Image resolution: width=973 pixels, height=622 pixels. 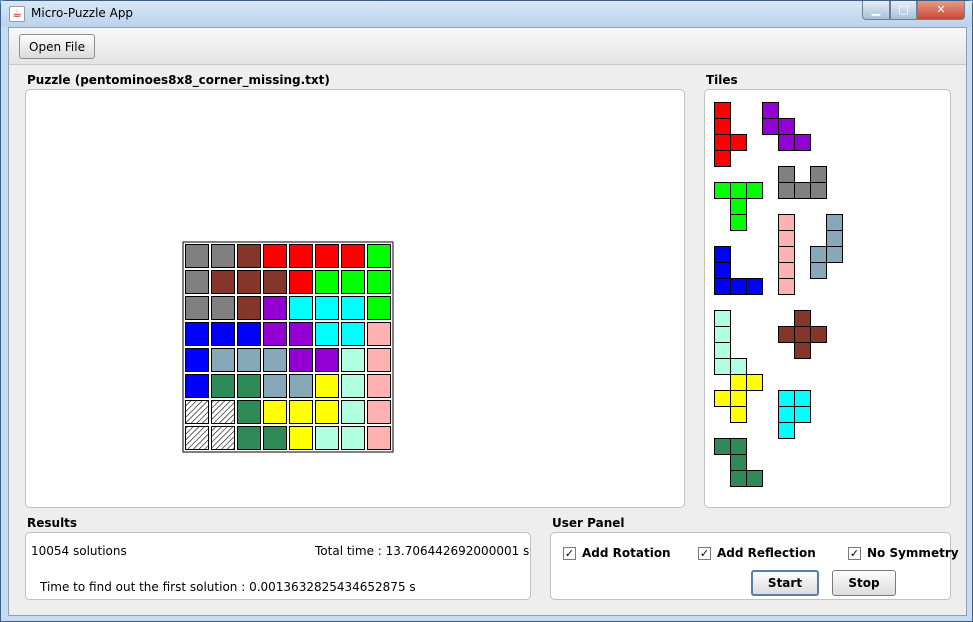 What do you see at coordinates (52, 523) in the screenshot?
I see `results-title: Results` at bounding box center [52, 523].